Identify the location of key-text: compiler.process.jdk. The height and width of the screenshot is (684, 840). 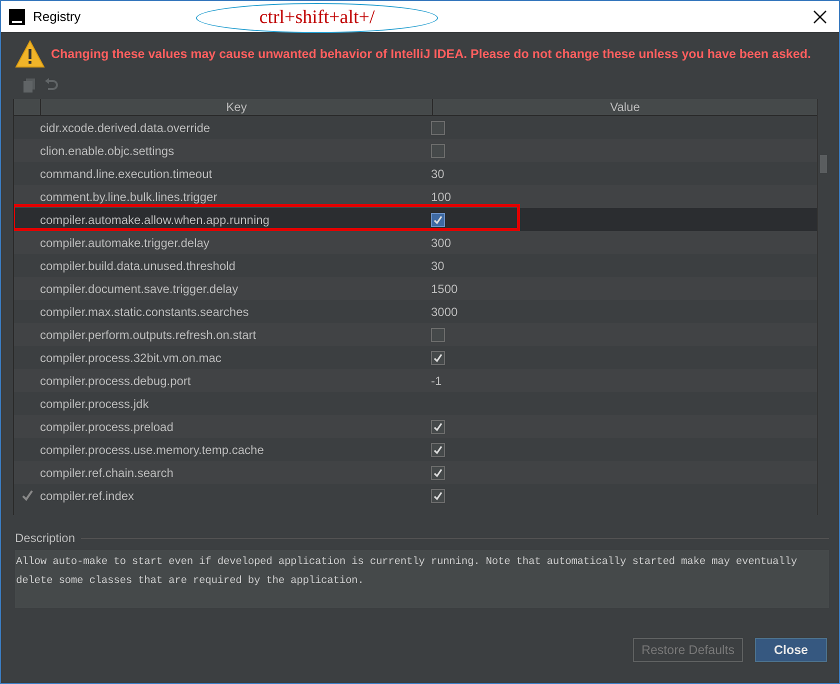
(94, 403).